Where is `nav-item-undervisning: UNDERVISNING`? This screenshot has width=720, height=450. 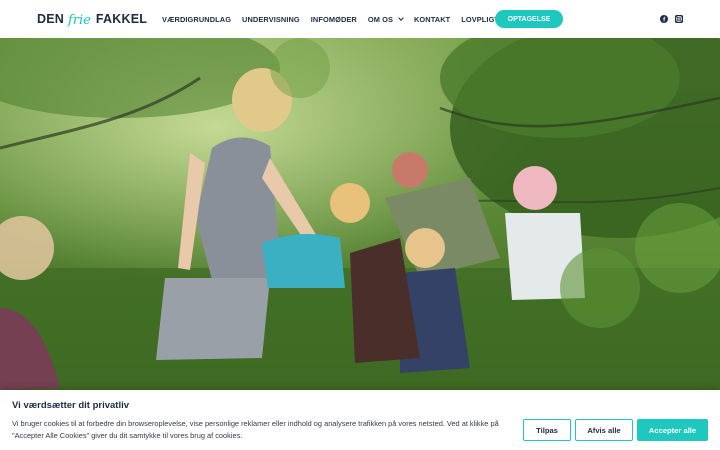
nav-item-undervisning: UNDERVISNING is located at coordinates (271, 19).